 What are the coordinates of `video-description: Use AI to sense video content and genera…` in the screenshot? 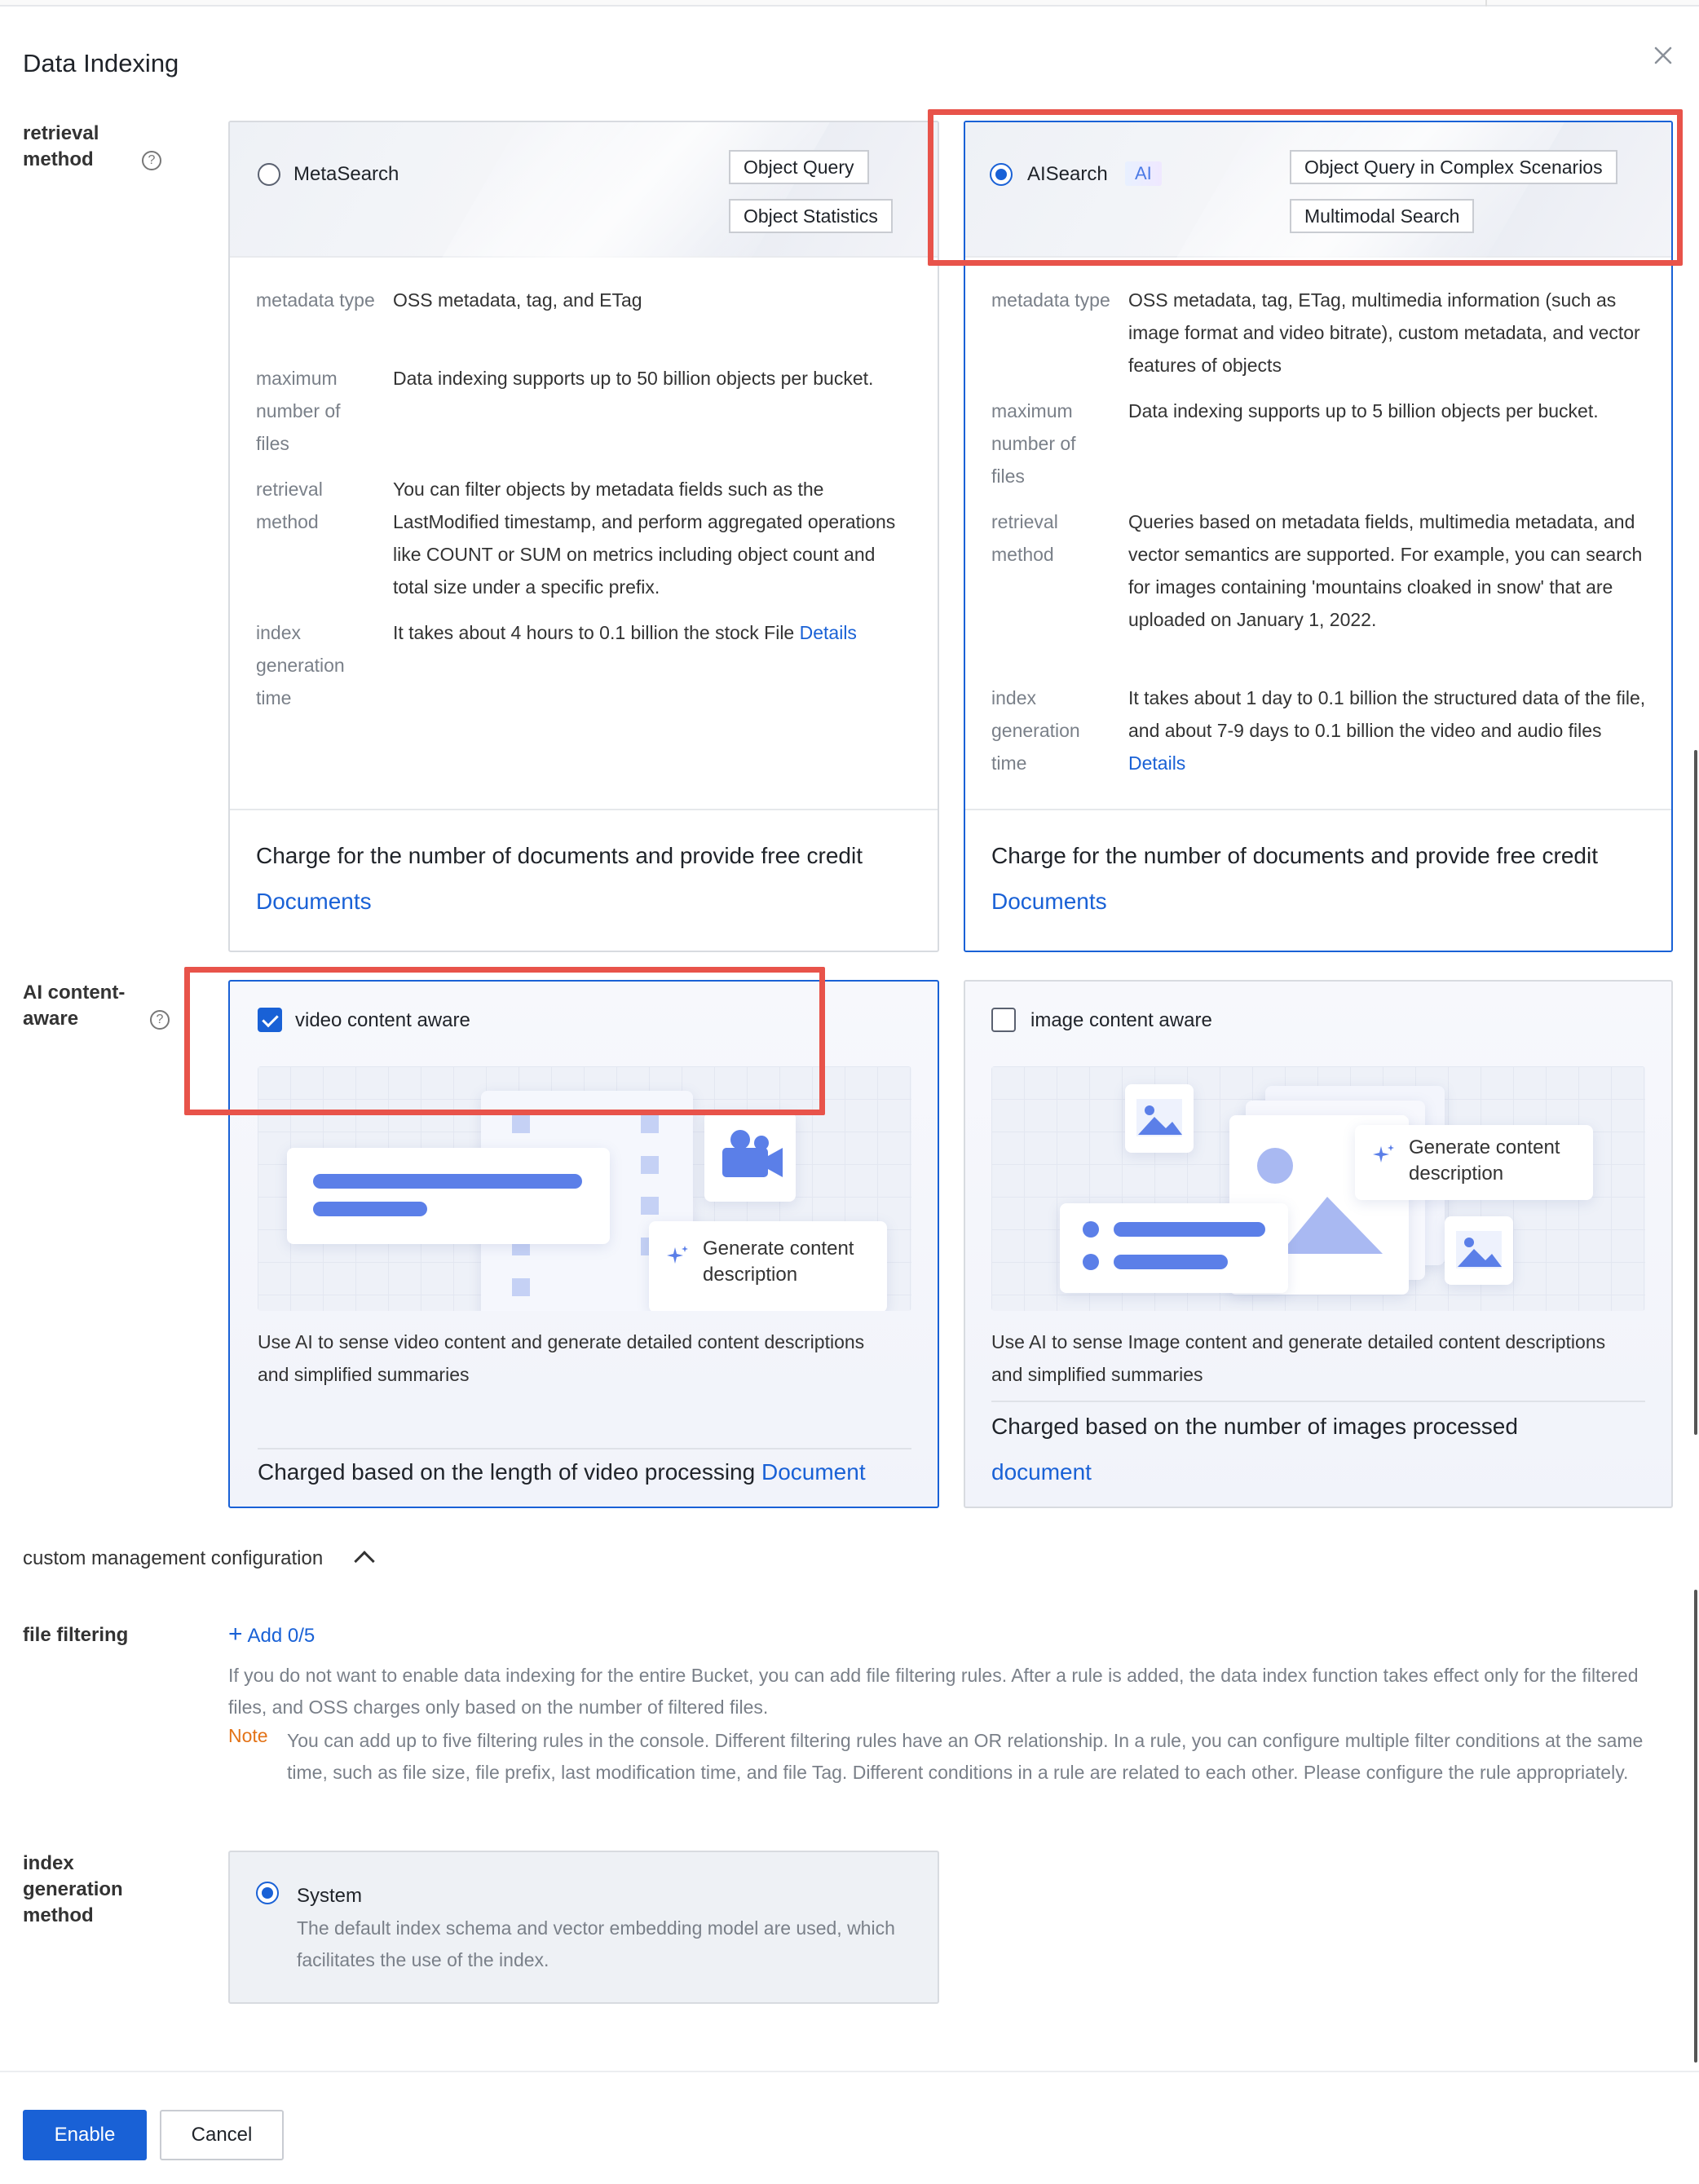 It's located at (561, 1358).